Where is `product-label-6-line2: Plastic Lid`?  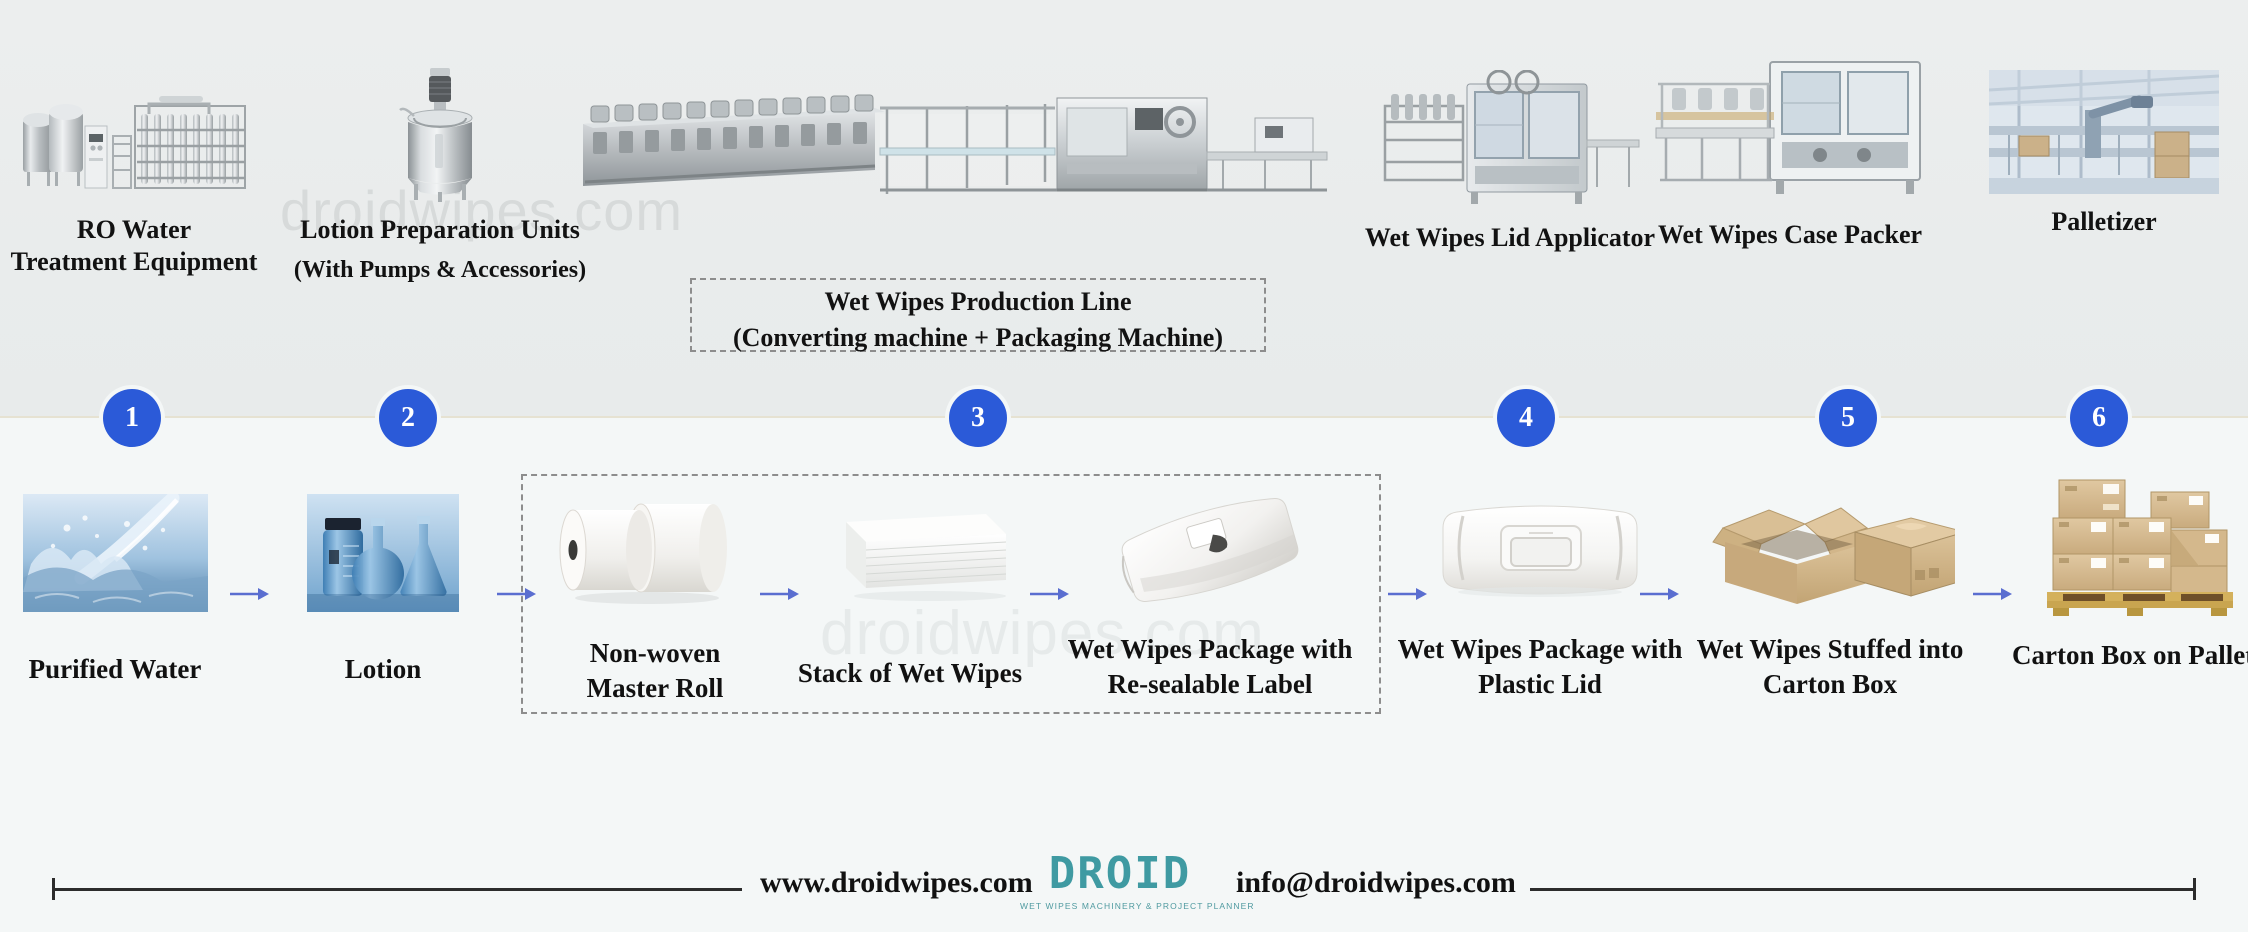 product-label-6-line2: Plastic Lid is located at coordinates (1540, 683).